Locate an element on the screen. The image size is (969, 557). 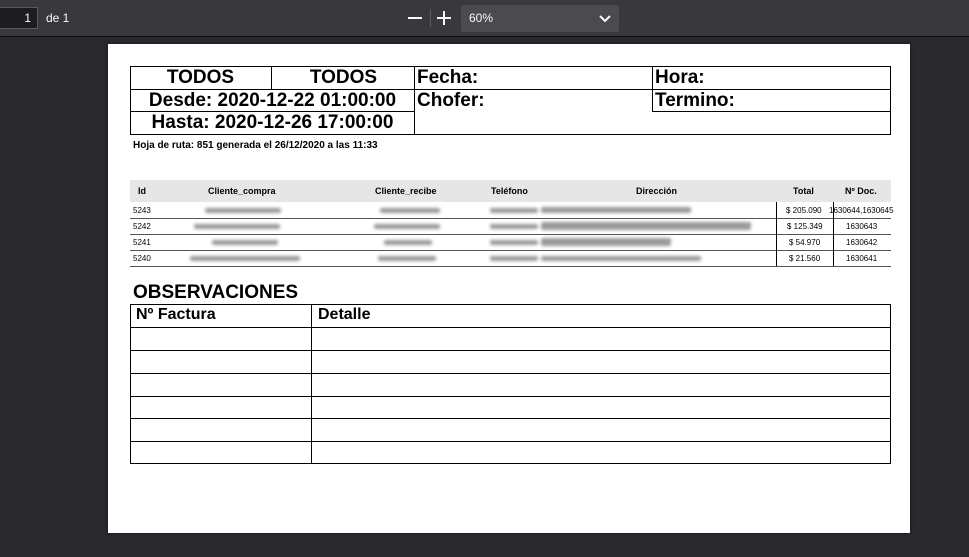
table-row-total: $ 21.560 is located at coordinates (805, 258).